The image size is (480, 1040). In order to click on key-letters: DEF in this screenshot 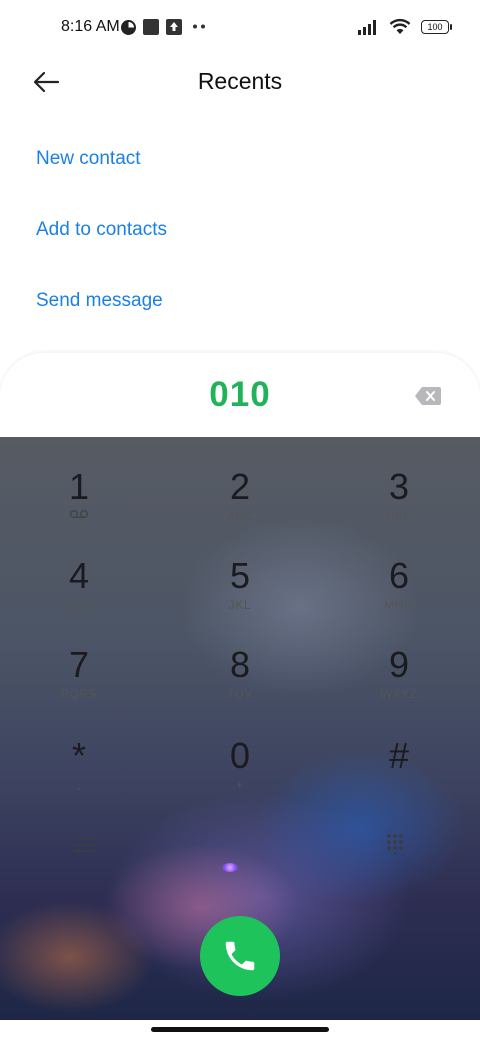, I will do `click(399, 516)`.